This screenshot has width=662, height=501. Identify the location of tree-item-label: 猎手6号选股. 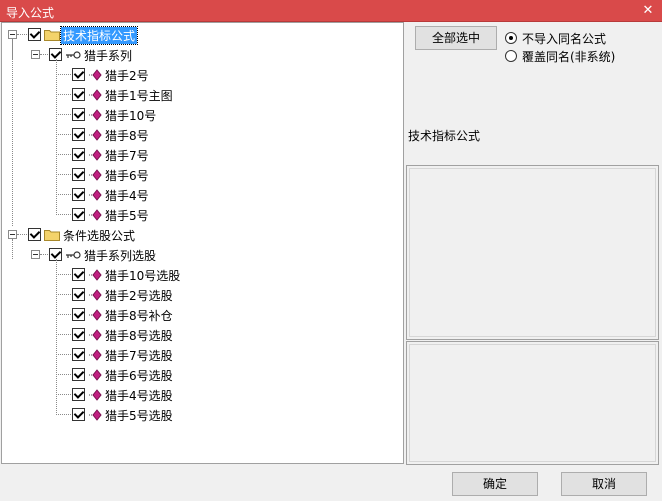
(139, 376).